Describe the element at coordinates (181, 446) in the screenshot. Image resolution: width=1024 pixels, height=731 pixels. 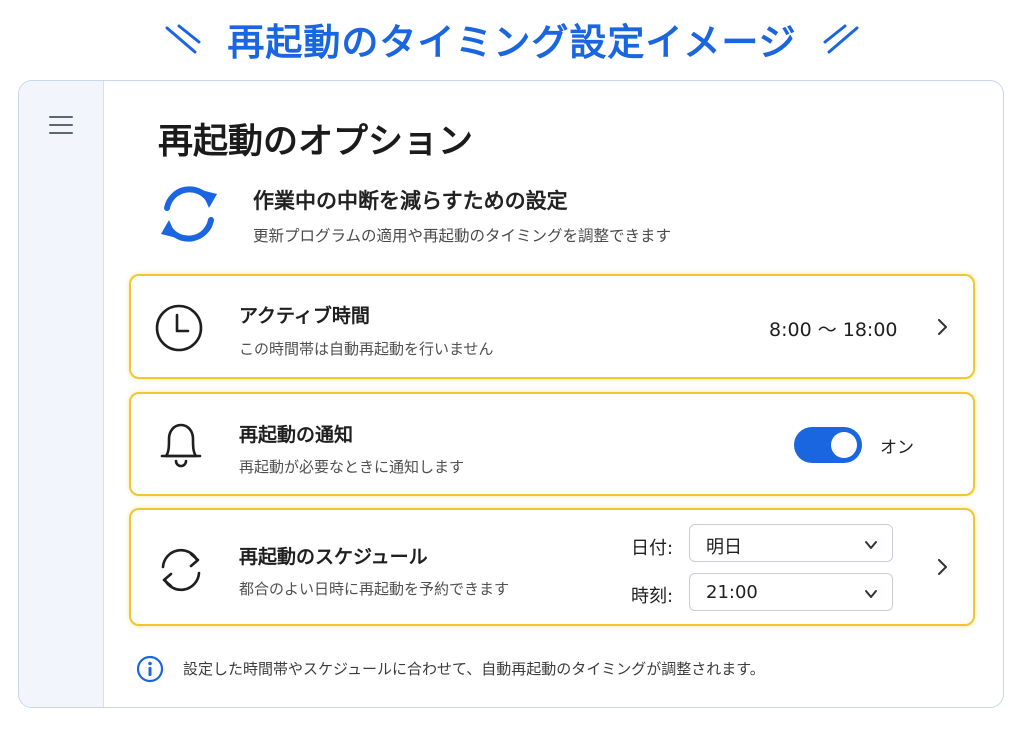
I see `bell-icon` at that location.